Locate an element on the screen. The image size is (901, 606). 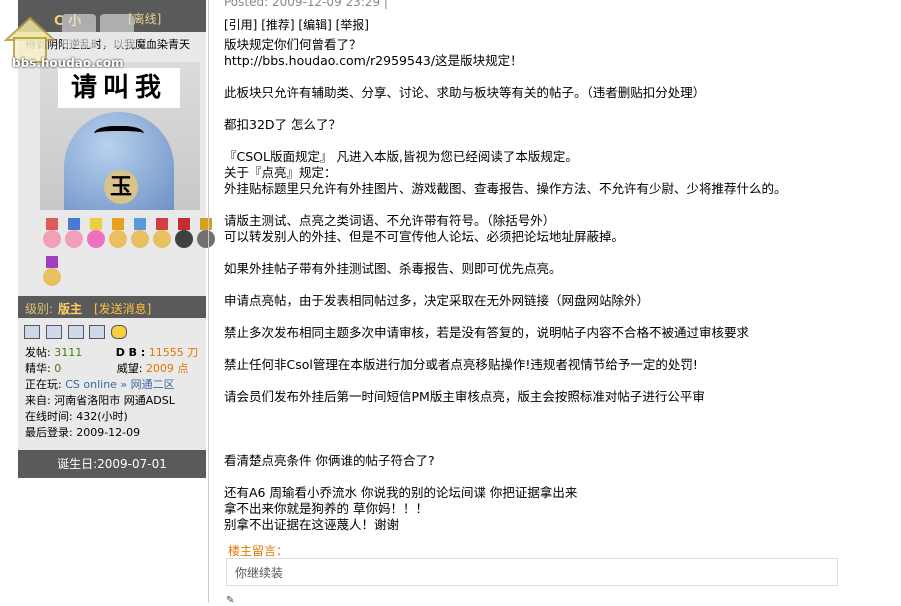
stat-row-online: 在线时间: 432(小时) is located at coordinates (76, 416).